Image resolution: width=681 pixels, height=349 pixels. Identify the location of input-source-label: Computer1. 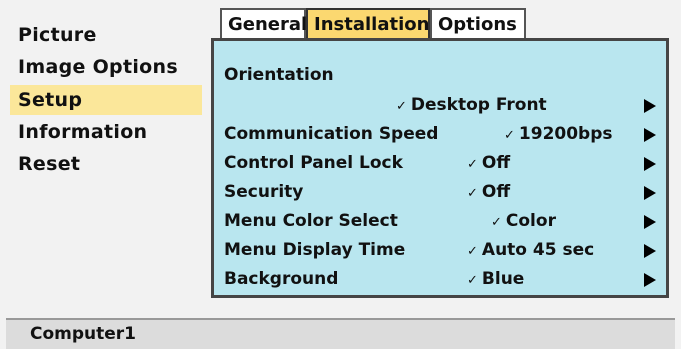
(83, 334).